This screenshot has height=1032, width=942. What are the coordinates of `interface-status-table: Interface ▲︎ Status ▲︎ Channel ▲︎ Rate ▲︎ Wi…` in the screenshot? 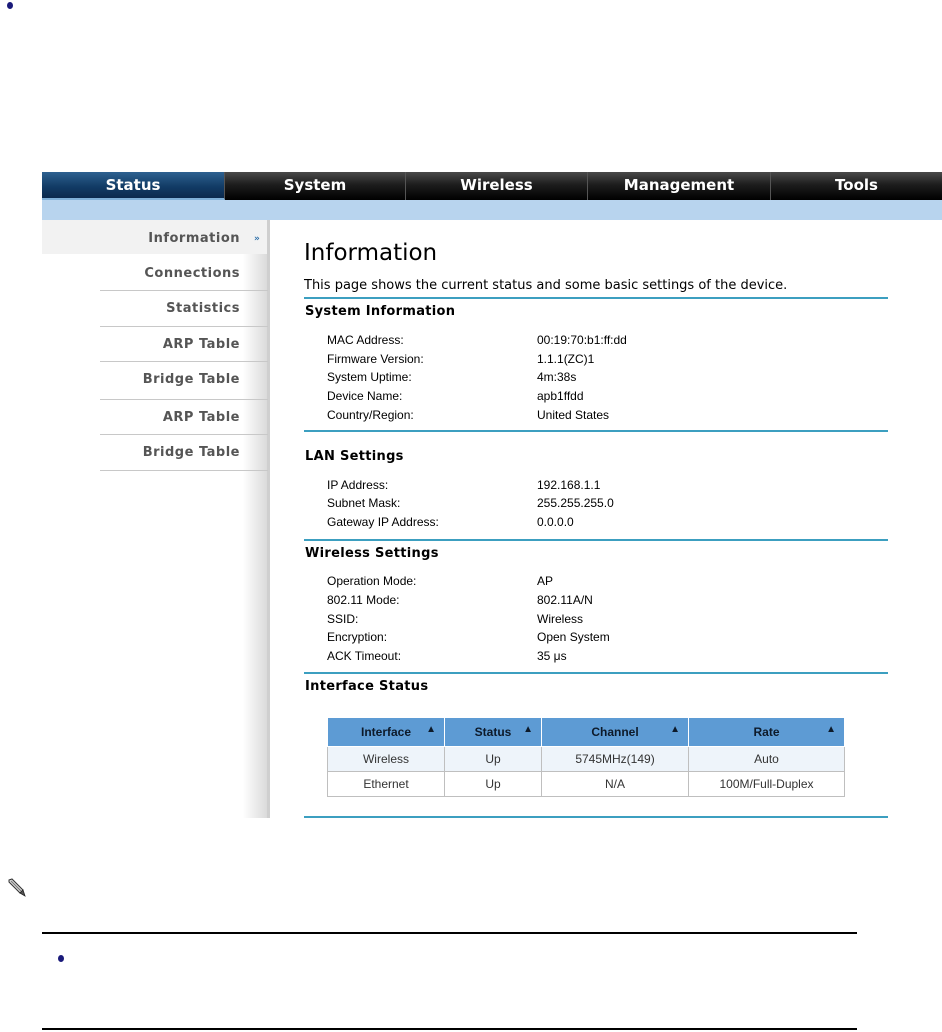 It's located at (586, 757).